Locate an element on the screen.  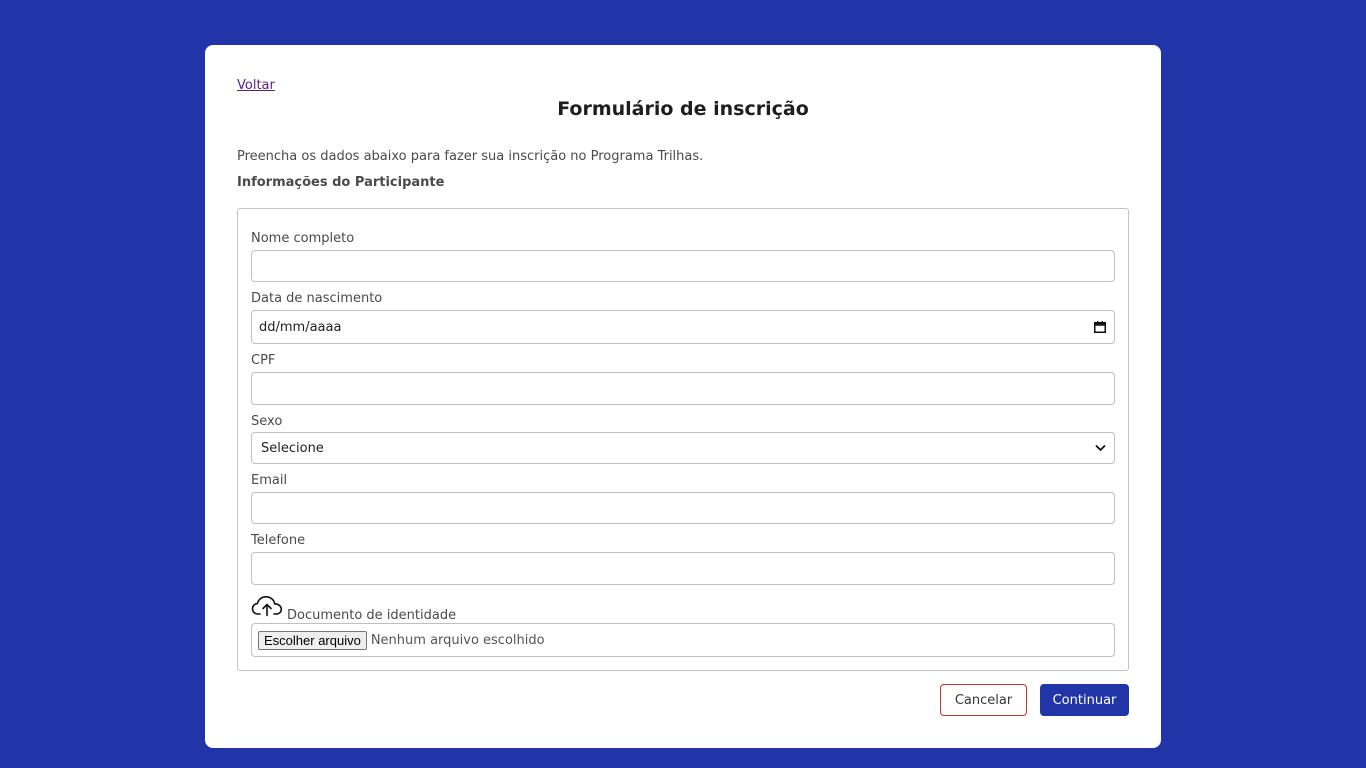
birthdate-label: Data de nascimento is located at coordinates (317, 298).